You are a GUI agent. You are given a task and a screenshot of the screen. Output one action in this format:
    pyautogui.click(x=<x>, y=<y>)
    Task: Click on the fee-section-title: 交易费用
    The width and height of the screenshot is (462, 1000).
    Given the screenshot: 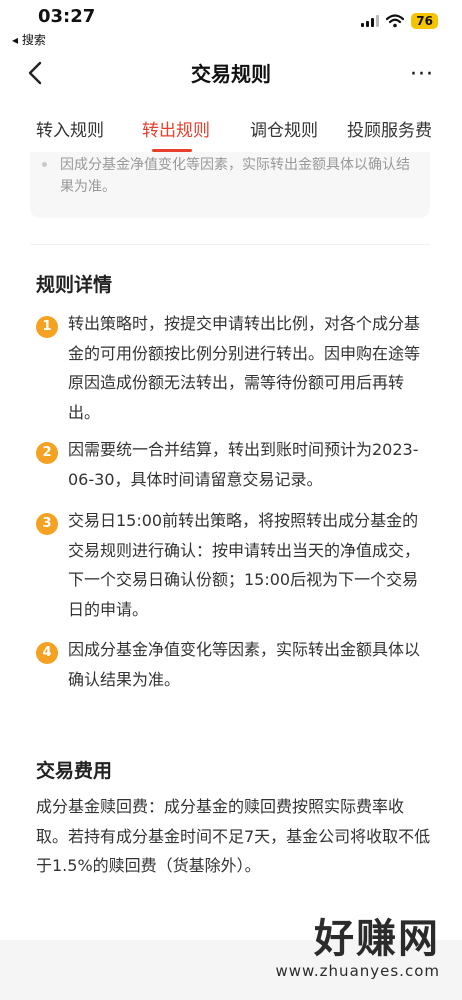 What is the action you would take?
    pyautogui.click(x=74, y=771)
    